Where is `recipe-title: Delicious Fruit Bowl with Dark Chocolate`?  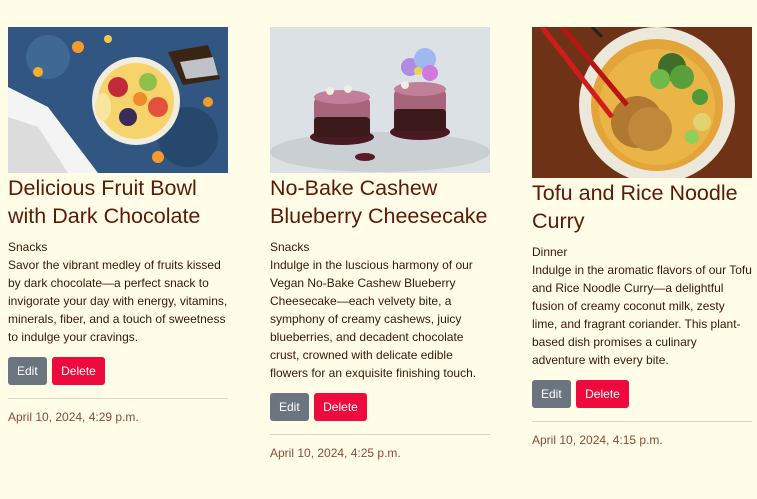
recipe-title: Delicious Fruit Bowl with Dark Chocolate is located at coordinates (104, 202).